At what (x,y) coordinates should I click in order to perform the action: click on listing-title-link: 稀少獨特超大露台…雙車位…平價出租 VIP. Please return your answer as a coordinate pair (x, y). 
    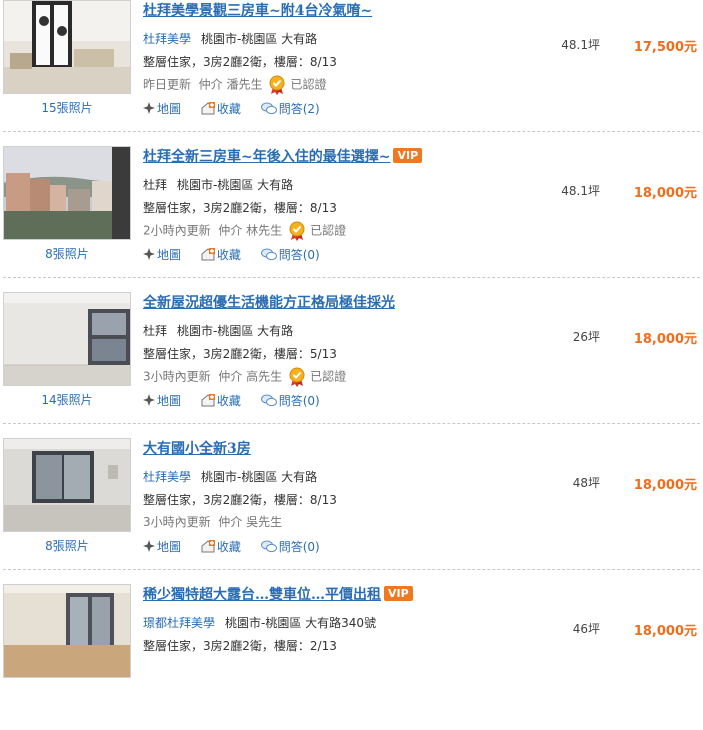
    Looking at the image, I should click on (278, 594).